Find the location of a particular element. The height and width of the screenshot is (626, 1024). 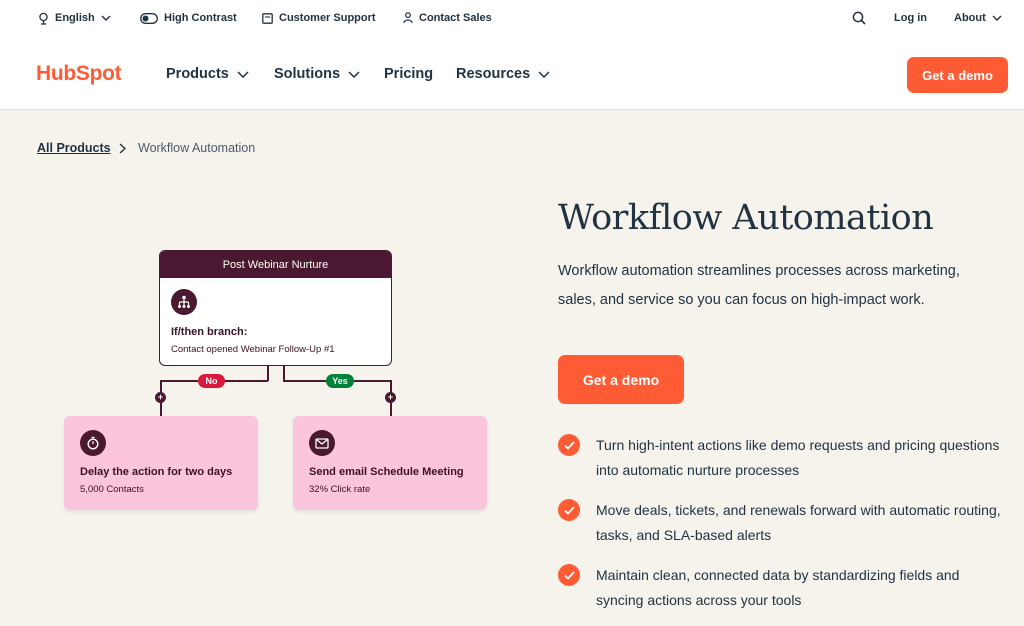

nav-item-solutions: Solutions is located at coordinates (317, 74).